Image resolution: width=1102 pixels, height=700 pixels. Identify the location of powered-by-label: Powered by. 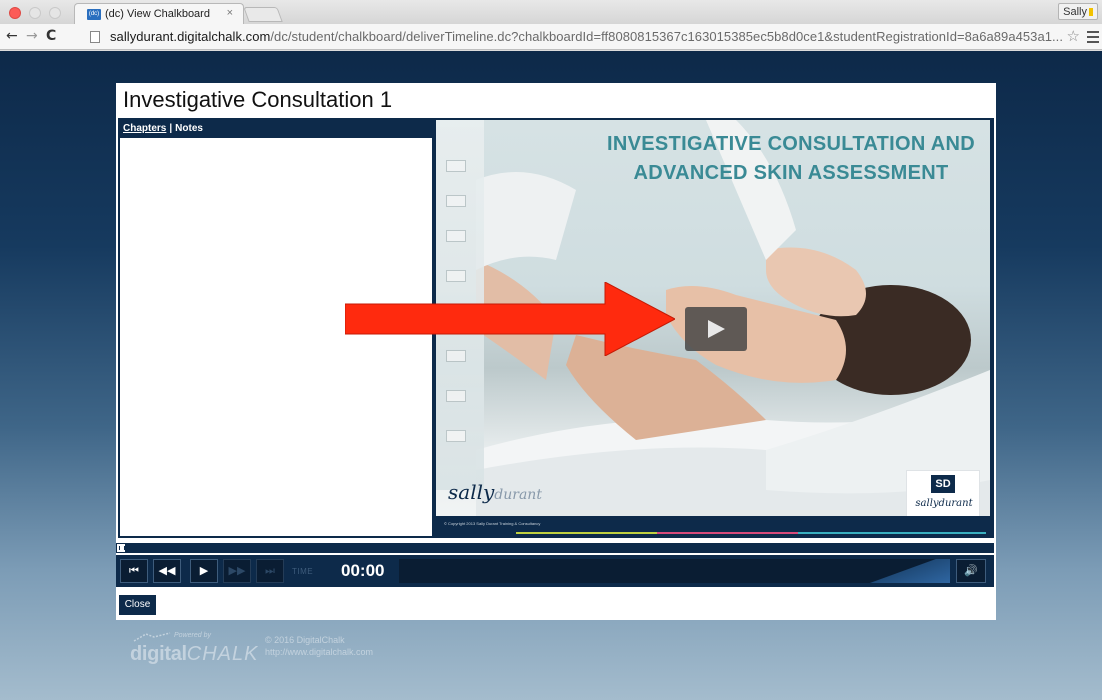
(192, 635).